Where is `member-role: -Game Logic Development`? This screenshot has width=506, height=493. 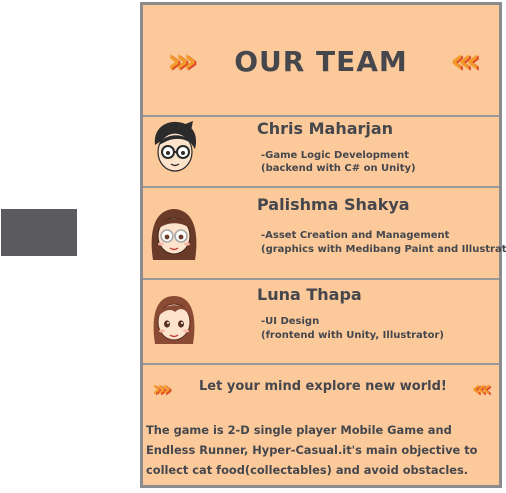 member-role: -Game Logic Development is located at coordinates (335, 155).